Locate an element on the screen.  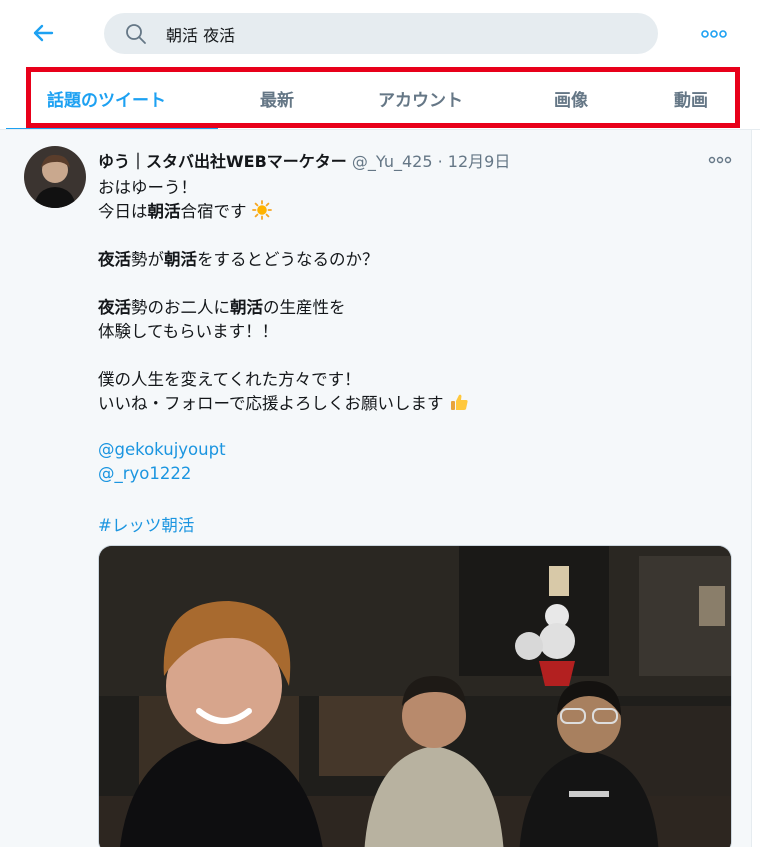
top-bar is located at coordinates (380, 33).